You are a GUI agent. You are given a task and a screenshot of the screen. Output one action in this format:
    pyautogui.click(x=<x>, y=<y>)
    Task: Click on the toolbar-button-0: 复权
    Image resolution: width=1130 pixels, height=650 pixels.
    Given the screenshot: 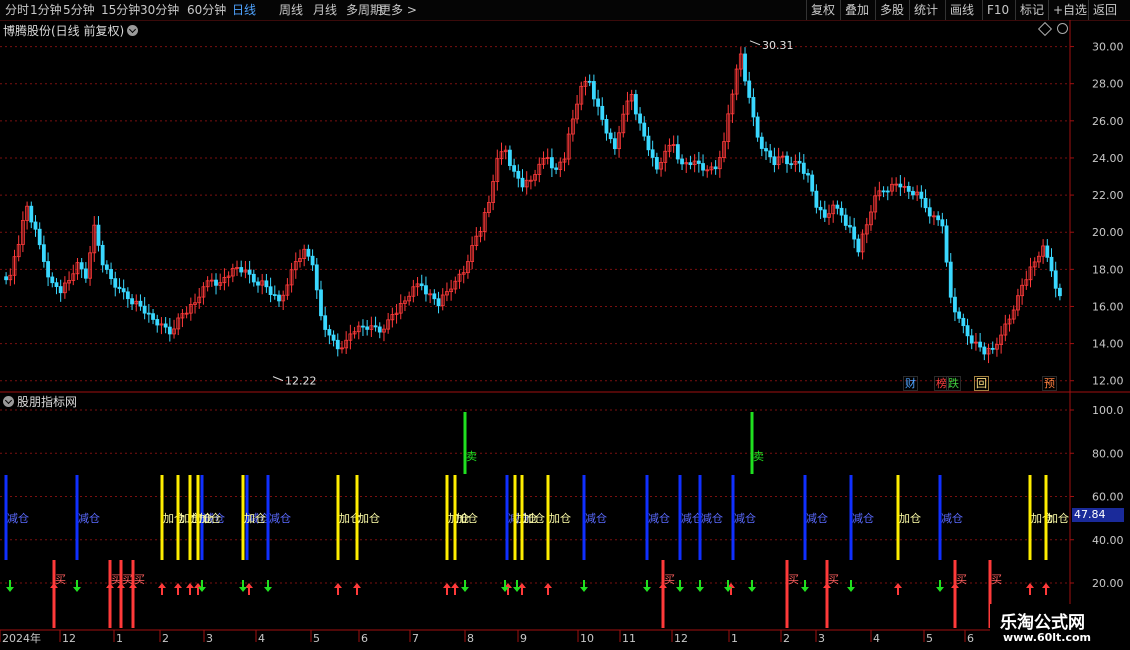 What is the action you would take?
    pyautogui.click(x=823, y=10)
    